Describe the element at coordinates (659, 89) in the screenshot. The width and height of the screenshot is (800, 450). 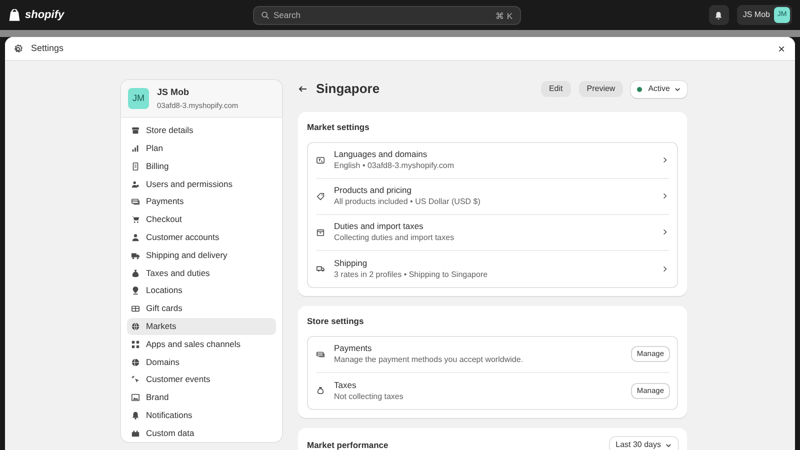
I see `status-dropdown: Active` at that location.